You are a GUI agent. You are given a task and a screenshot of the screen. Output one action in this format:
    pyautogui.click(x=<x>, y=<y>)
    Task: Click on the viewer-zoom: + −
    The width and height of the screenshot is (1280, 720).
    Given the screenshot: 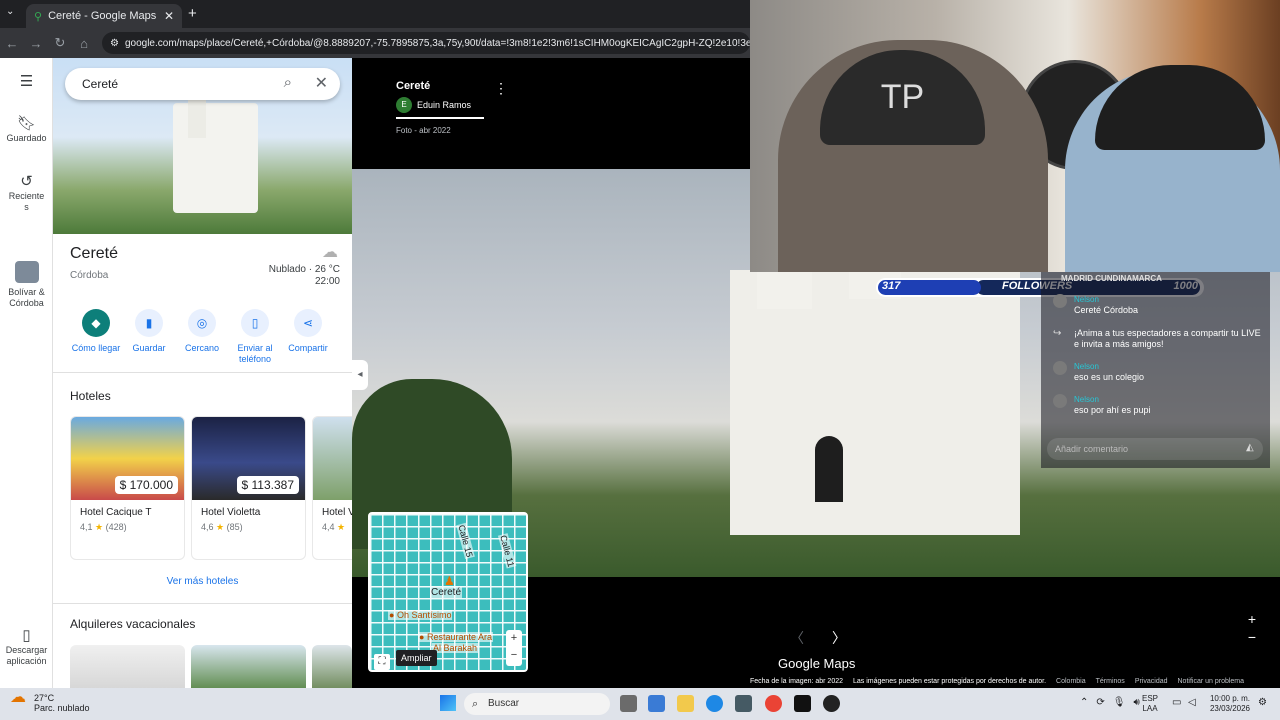 What is the action you would take?
    pyautogui.click(x=1252, y=628)
    